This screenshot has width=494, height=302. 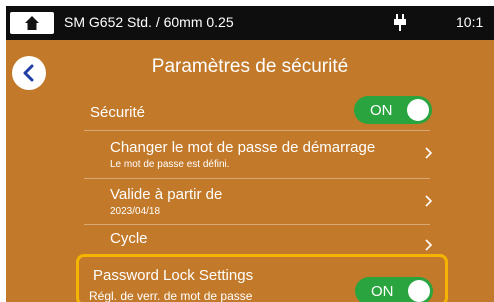 What do you see at coordinates (166, 194) in the screenshot?
I see `valid-from-label: Valide à partir de` at bounding box center [166, 194].